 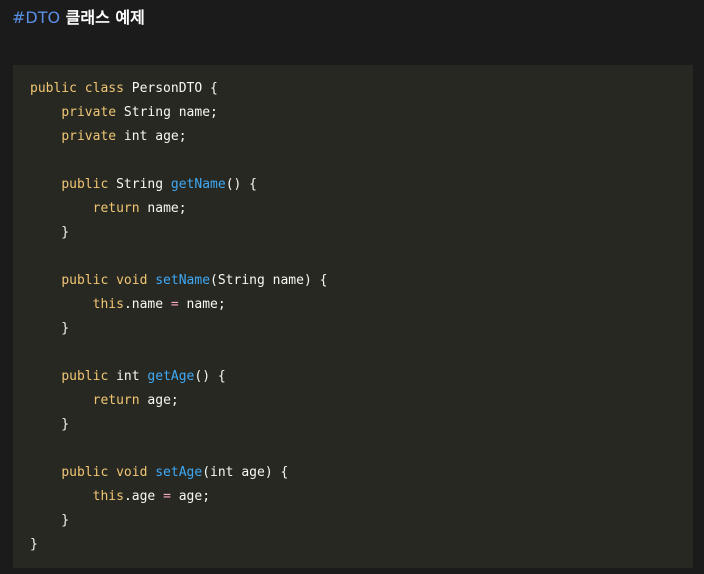 I want to click on code-token: String, so click(x=139, y=184).